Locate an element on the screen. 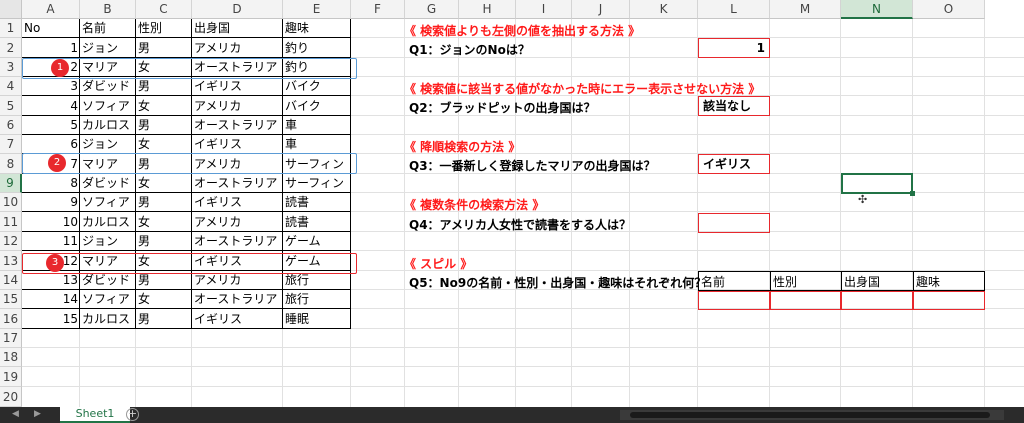 The height and width of the screenshot is (423, 1024). table-header-cell: No is located at coordinates (51, 28).